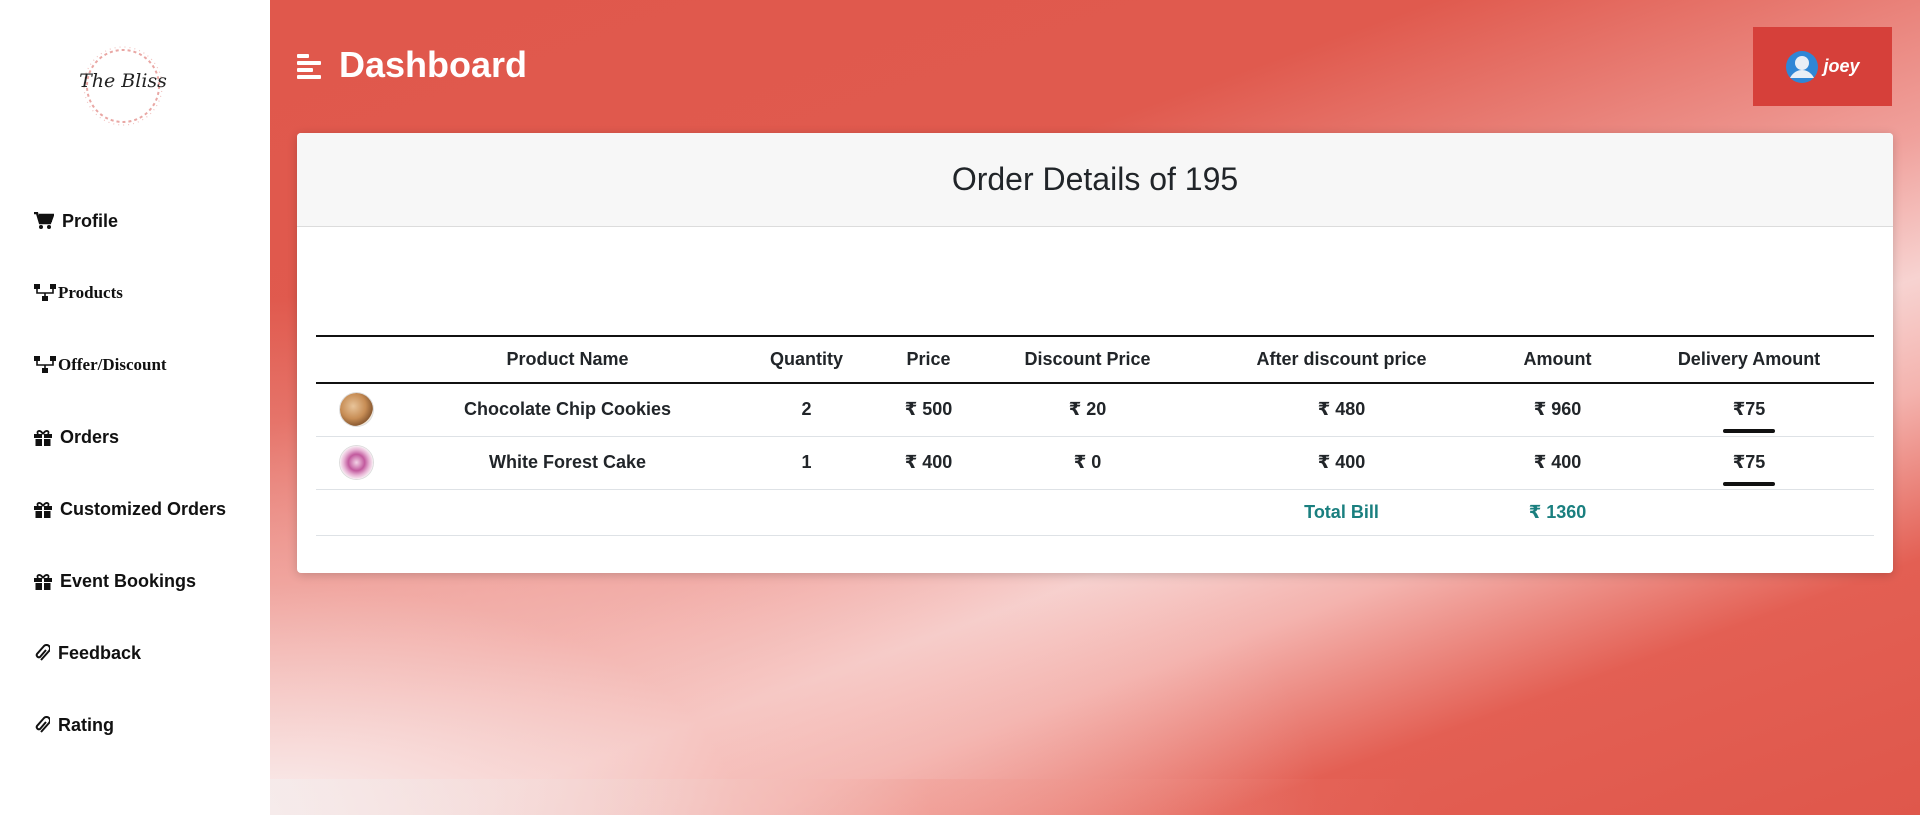  Describe the element at coordinates (806, 410) in the screenshot. I see `quantity: 2` at that location.